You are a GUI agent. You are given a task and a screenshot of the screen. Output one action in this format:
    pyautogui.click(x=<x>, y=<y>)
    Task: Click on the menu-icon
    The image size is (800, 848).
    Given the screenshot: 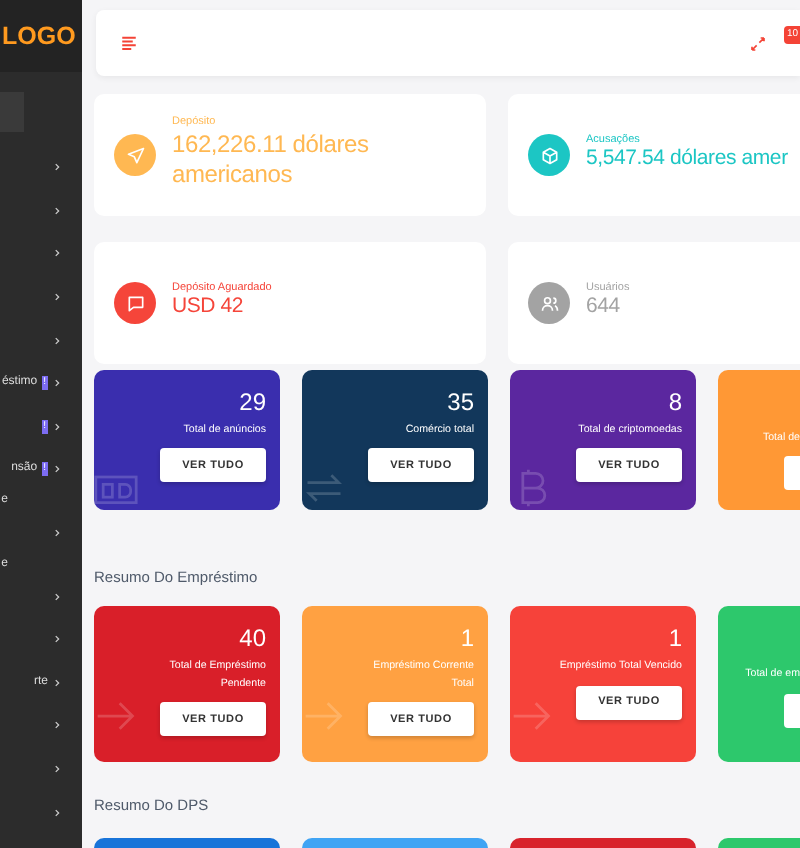 What is the action you would take?
    pyautogui.click(x=129, y=43)
    